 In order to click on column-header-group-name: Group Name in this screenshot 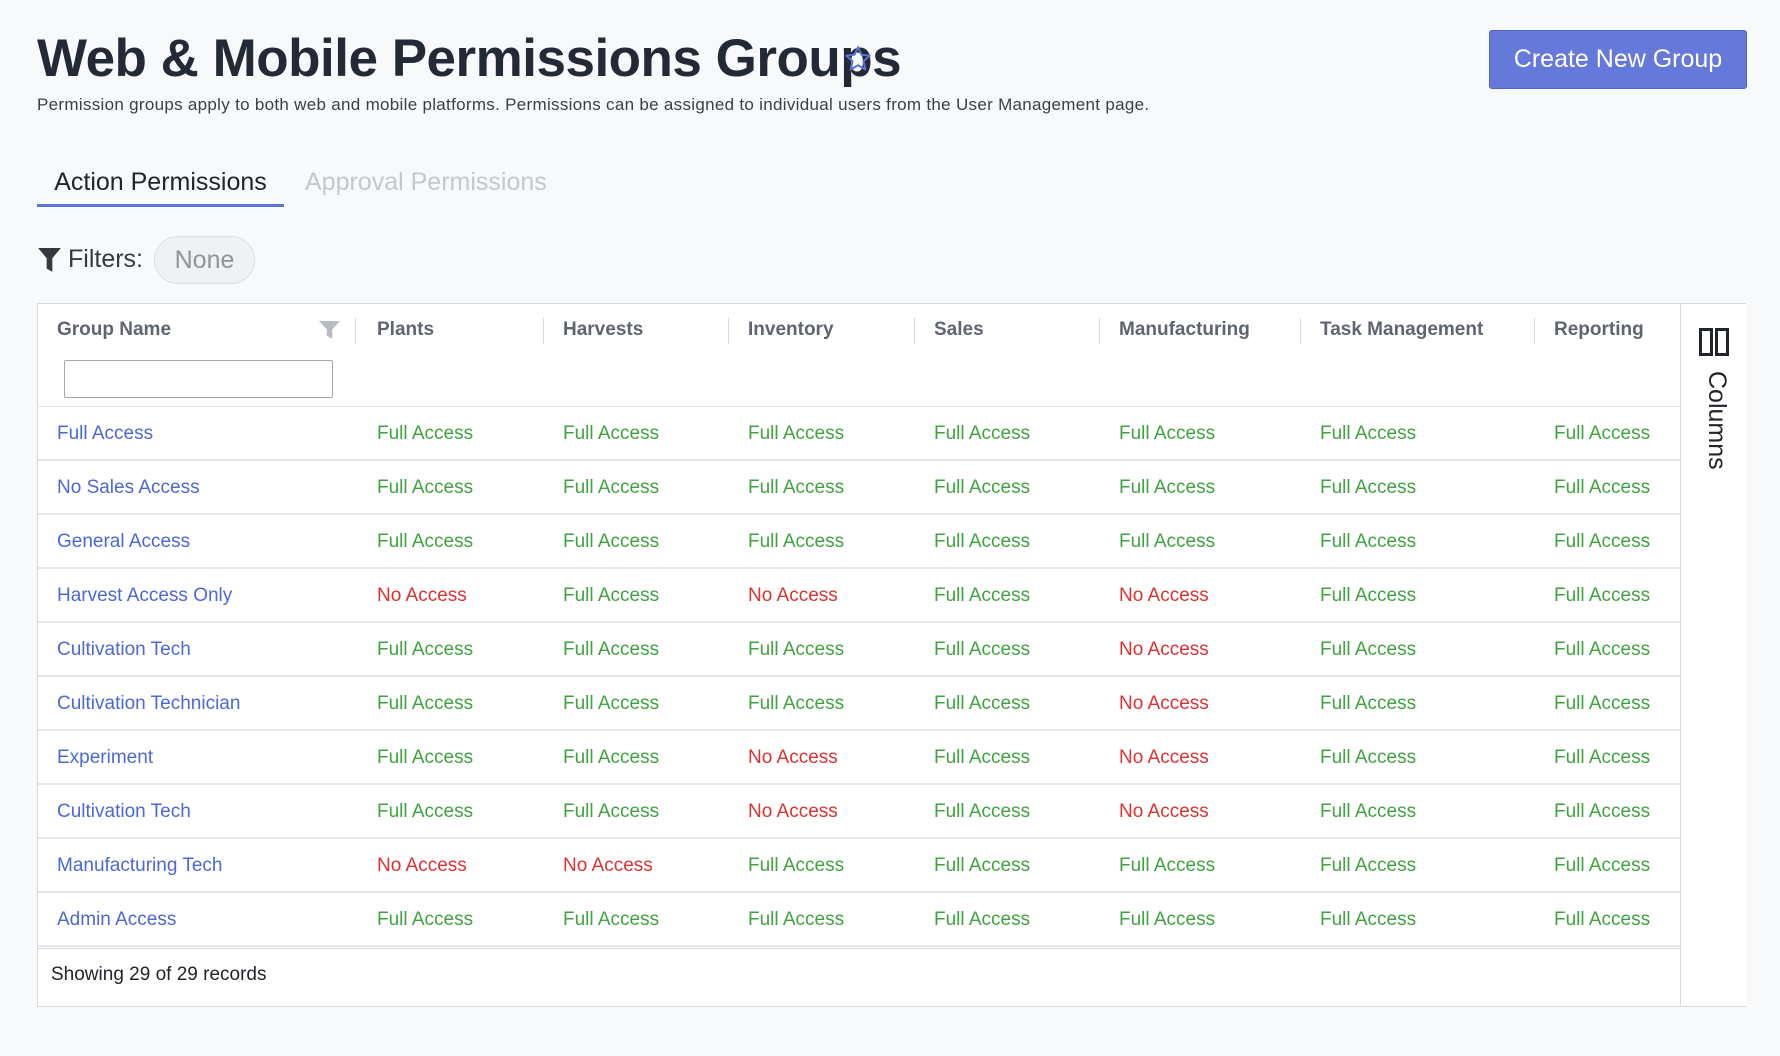, I will do `click(114, 330)`.